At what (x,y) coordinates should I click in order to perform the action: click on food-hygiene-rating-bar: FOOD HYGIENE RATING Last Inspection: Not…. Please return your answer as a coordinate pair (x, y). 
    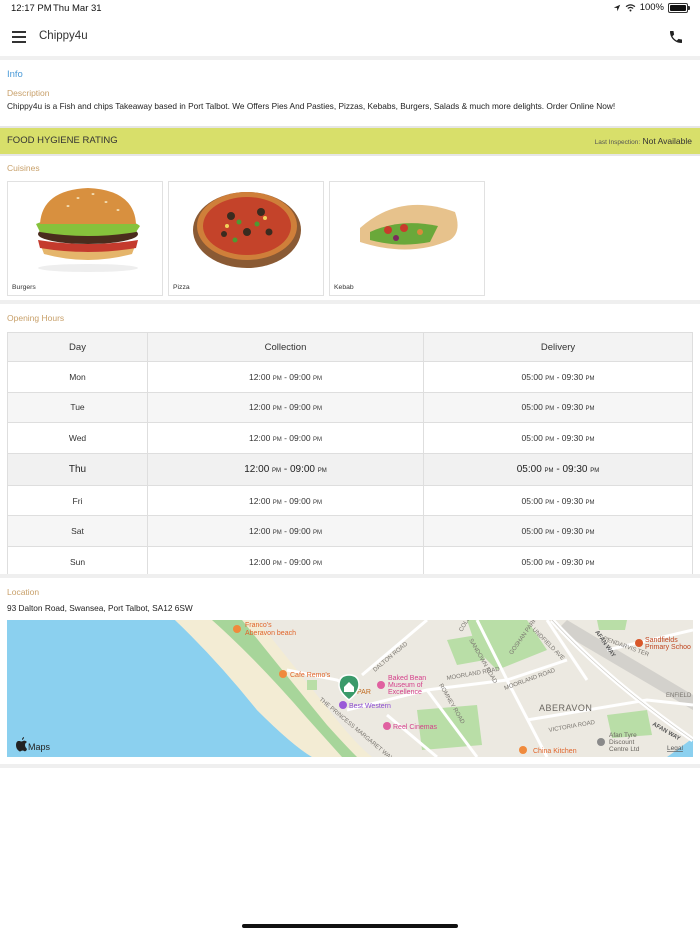
    Looking at the image, I should click on (350, 141).